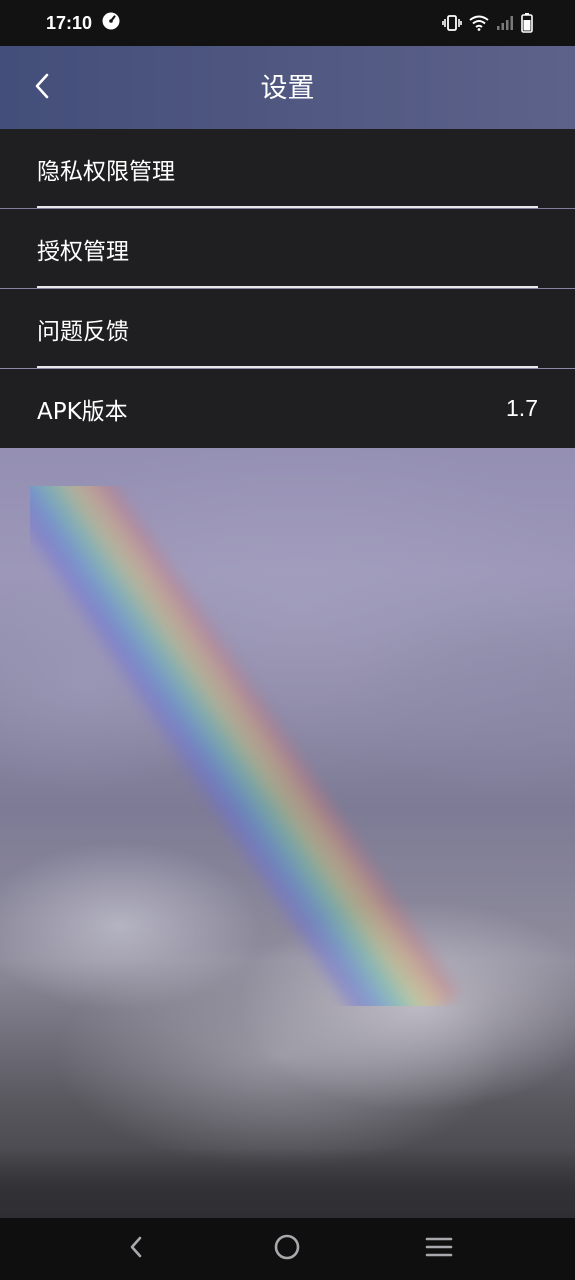 The image size is (575, 1280). I want to click on nav-home-button, so click(287, 1249).